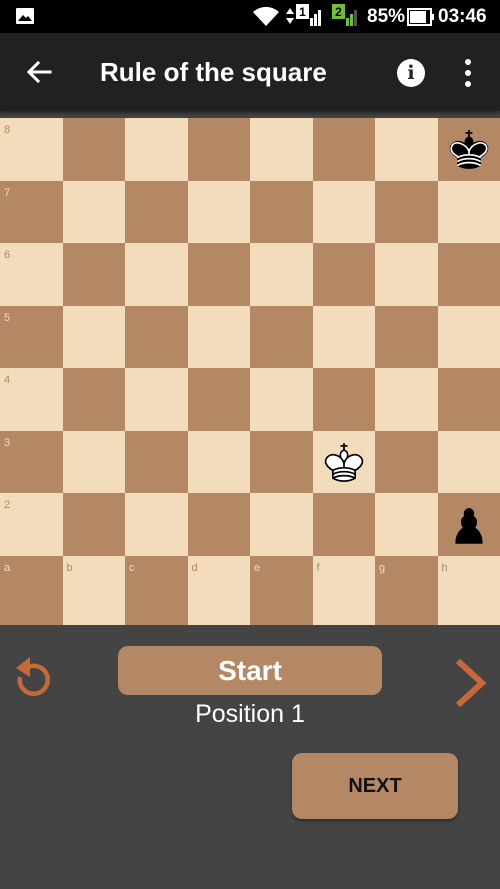 The height and width of the screenshot is (889, 500). What do you see at coordinates (281, 336) in the screenshot?
I see `square-e5` at bounding box center [281, 336].